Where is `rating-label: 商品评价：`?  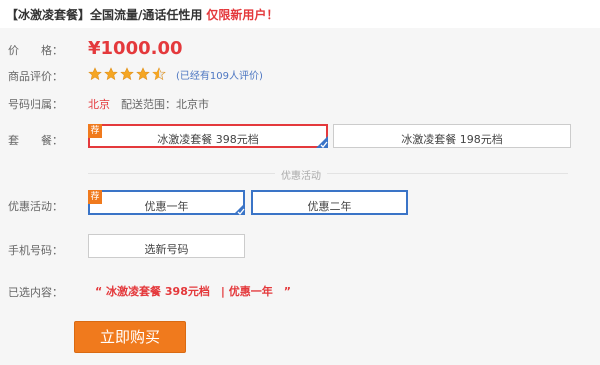
rating-label: 商品评价： is located at coordinates (35, 76).